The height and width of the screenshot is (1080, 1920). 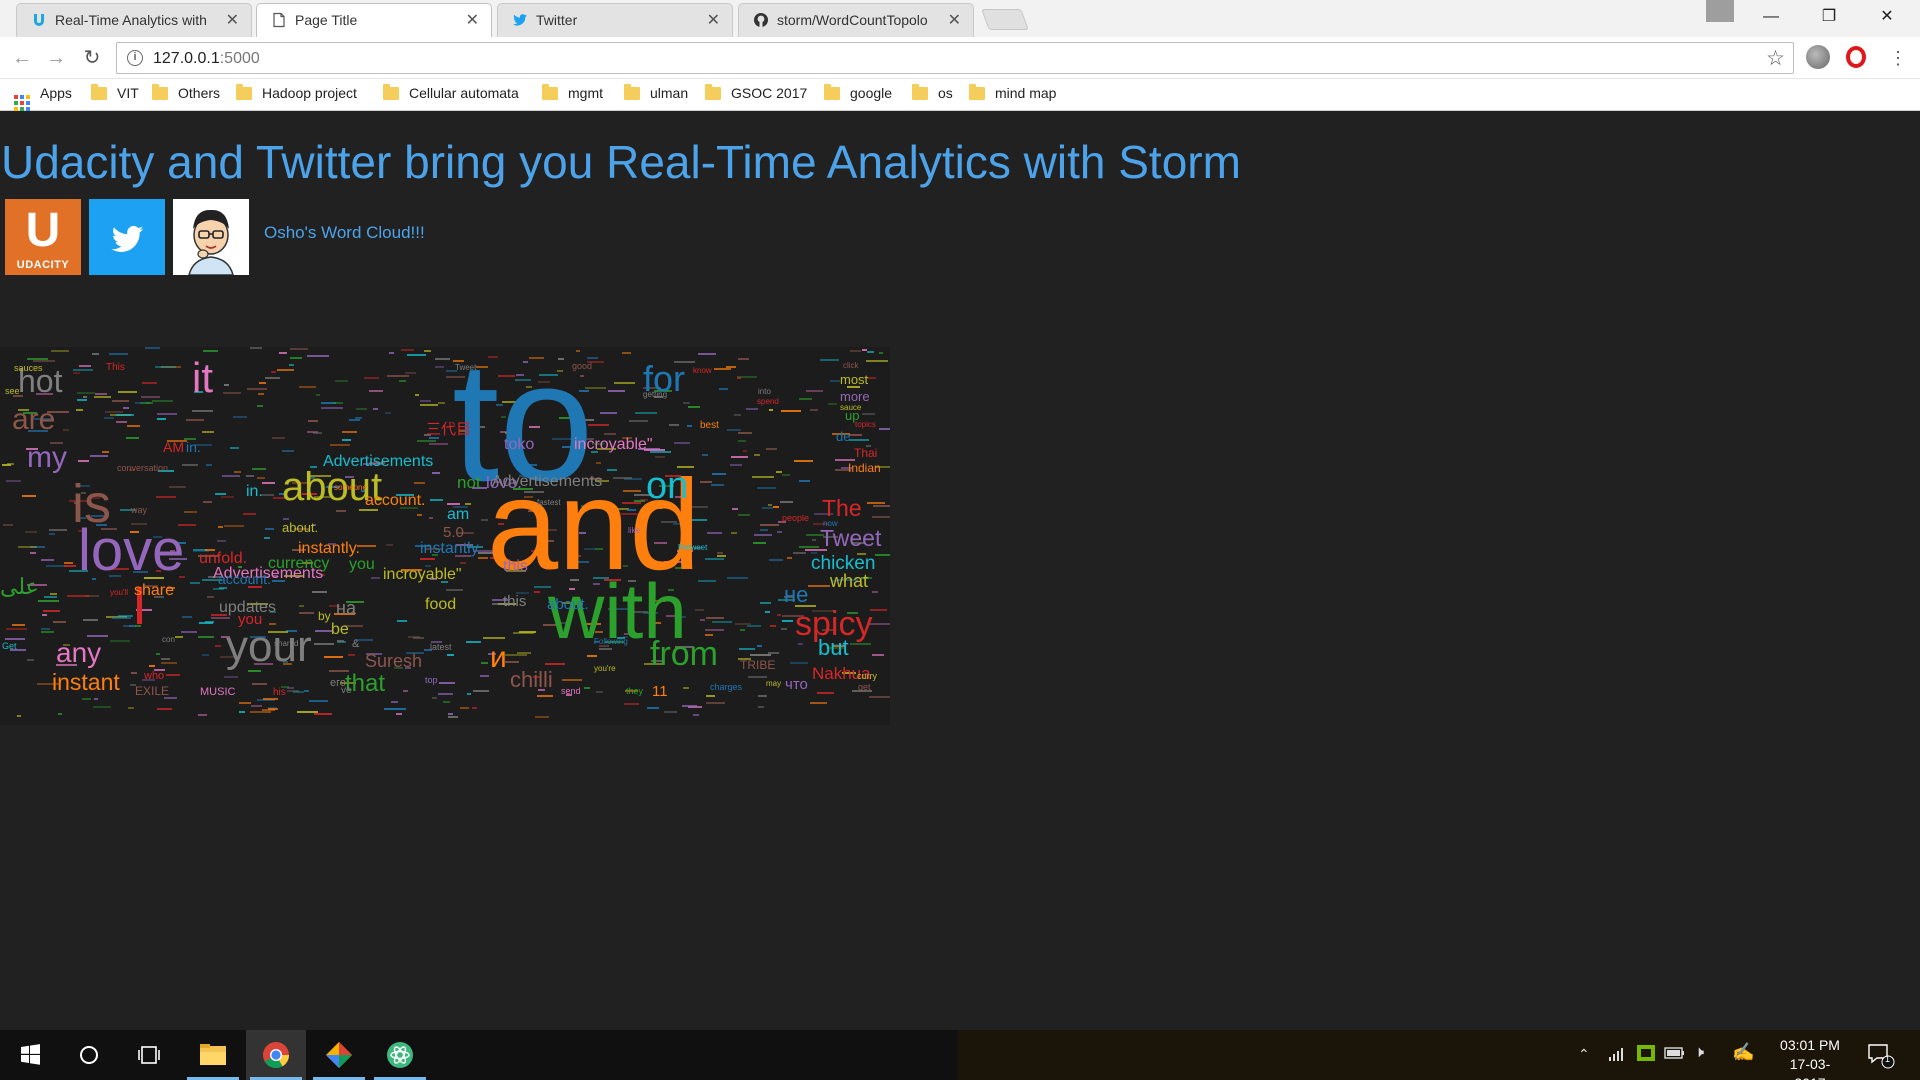 I want to click on word-cloud-word: chilli, so click(x=531, y=680).